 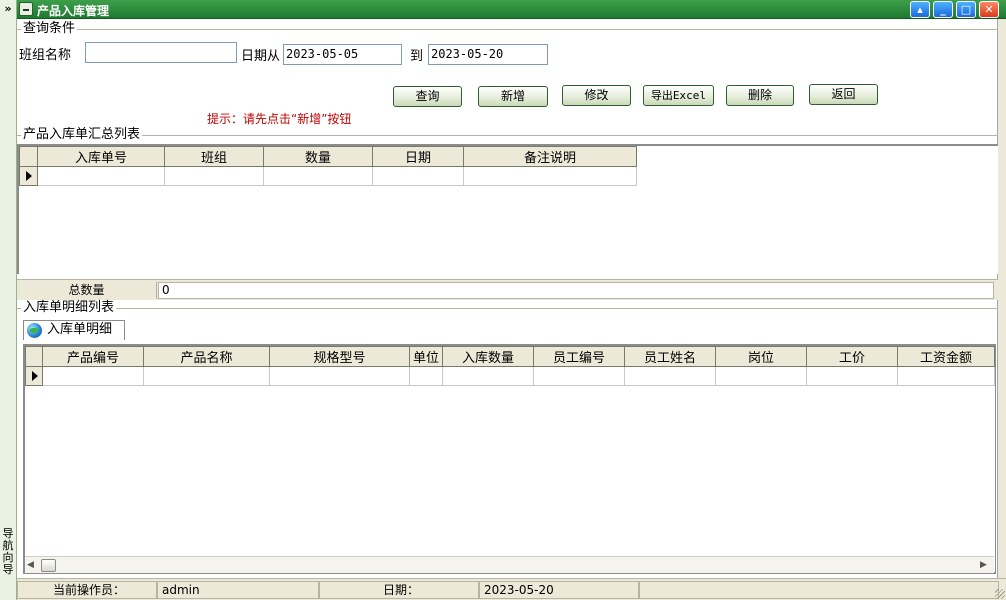 What do you see at coordinates (576, 290) in the screenshot?
I see `total-quantity-value: 0` at bounding box center [576, 290].